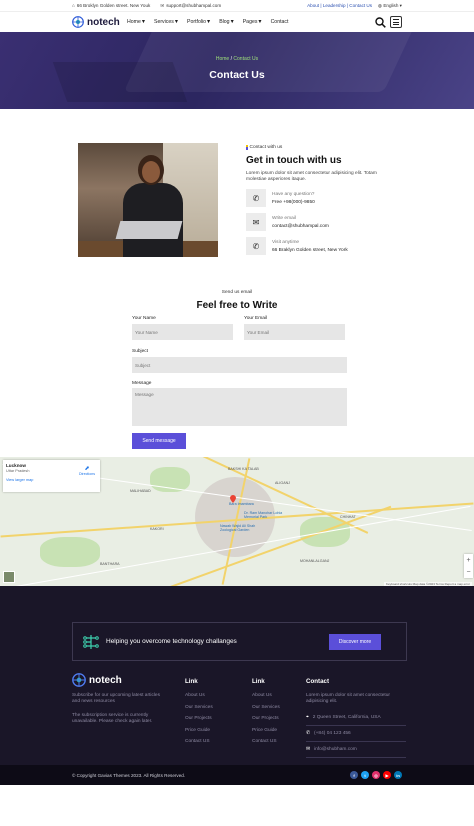 Image resolution: width=474 pixels, height=826 pixels. I want to click on email-label: Your Email, so click(256, 318).